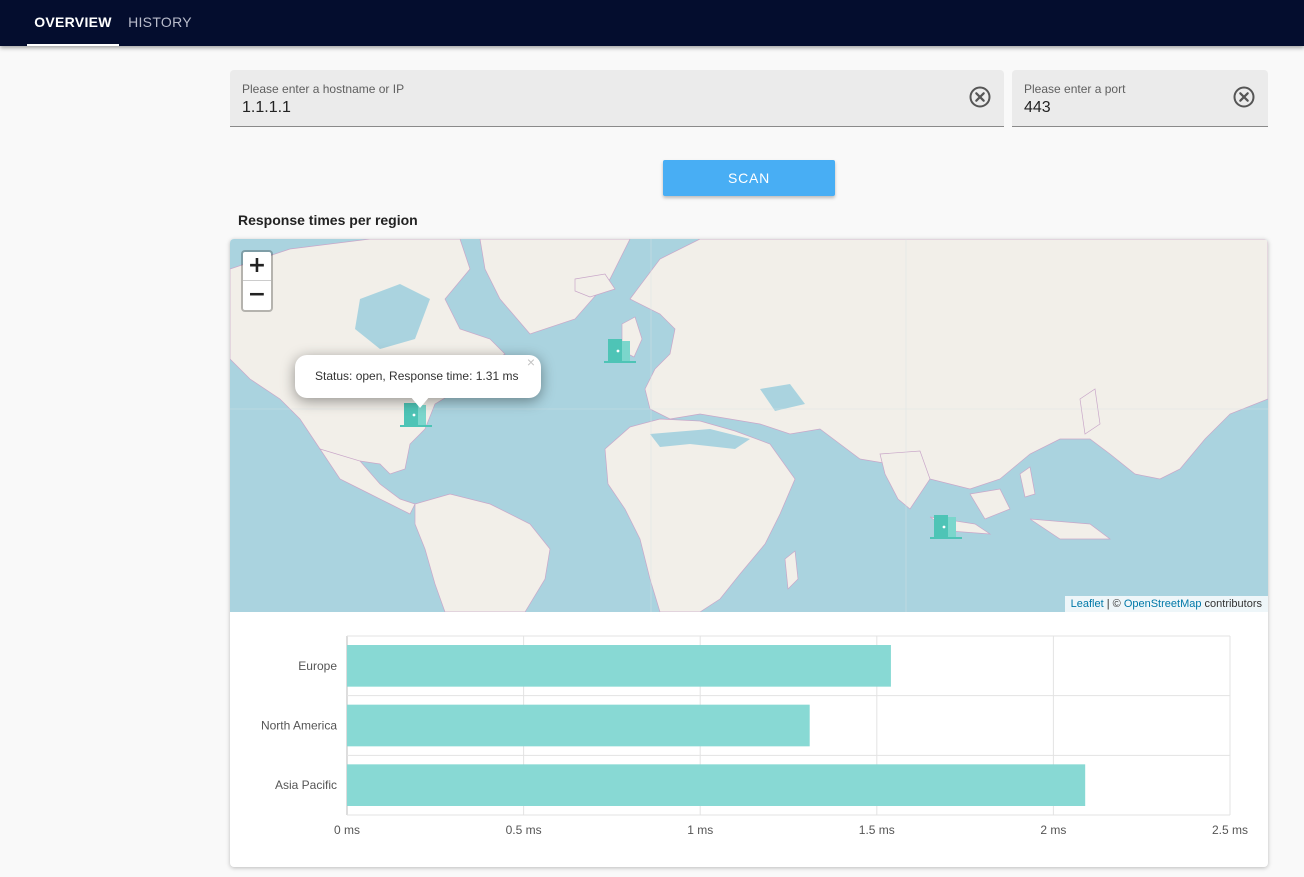 Image resolution: width=1304 pixels, height=877 pixels. What do you see at coordinates (306, 785) in the screenshot?
I see `category-label: Asia Pacific` at bounding box center [306, 785].